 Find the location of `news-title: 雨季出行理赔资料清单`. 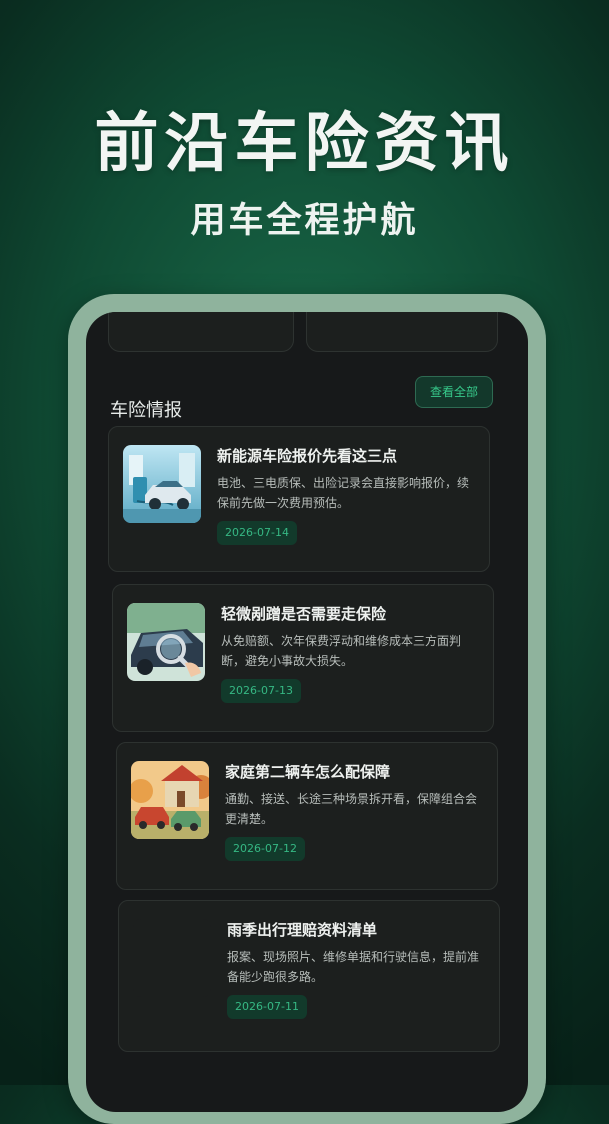

news-title: 雨季出行理赔资料清单 is located at coordinates (302, 930).